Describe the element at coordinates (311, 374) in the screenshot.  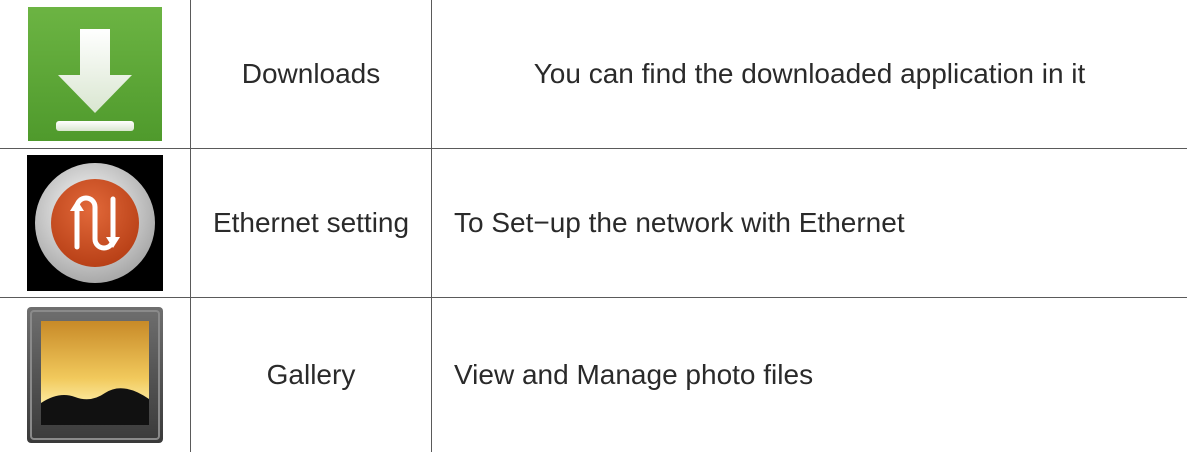
I see `feature-name: Gallery` at that location.